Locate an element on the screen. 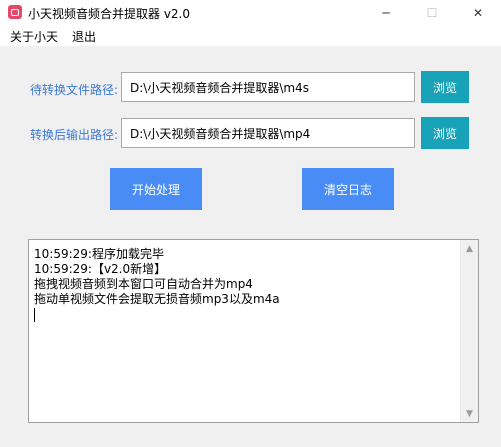  source-path-label: 待转换文件路径: is located at coordinates (73, 90).